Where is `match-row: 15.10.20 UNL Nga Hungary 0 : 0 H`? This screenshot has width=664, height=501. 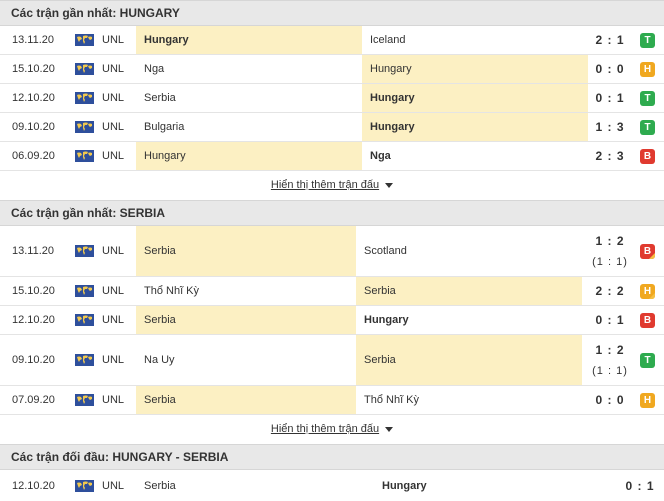
match-row: 15.10.20 UNL Nga Hungary 0 : 0 H is located at coordinates (332, 69).